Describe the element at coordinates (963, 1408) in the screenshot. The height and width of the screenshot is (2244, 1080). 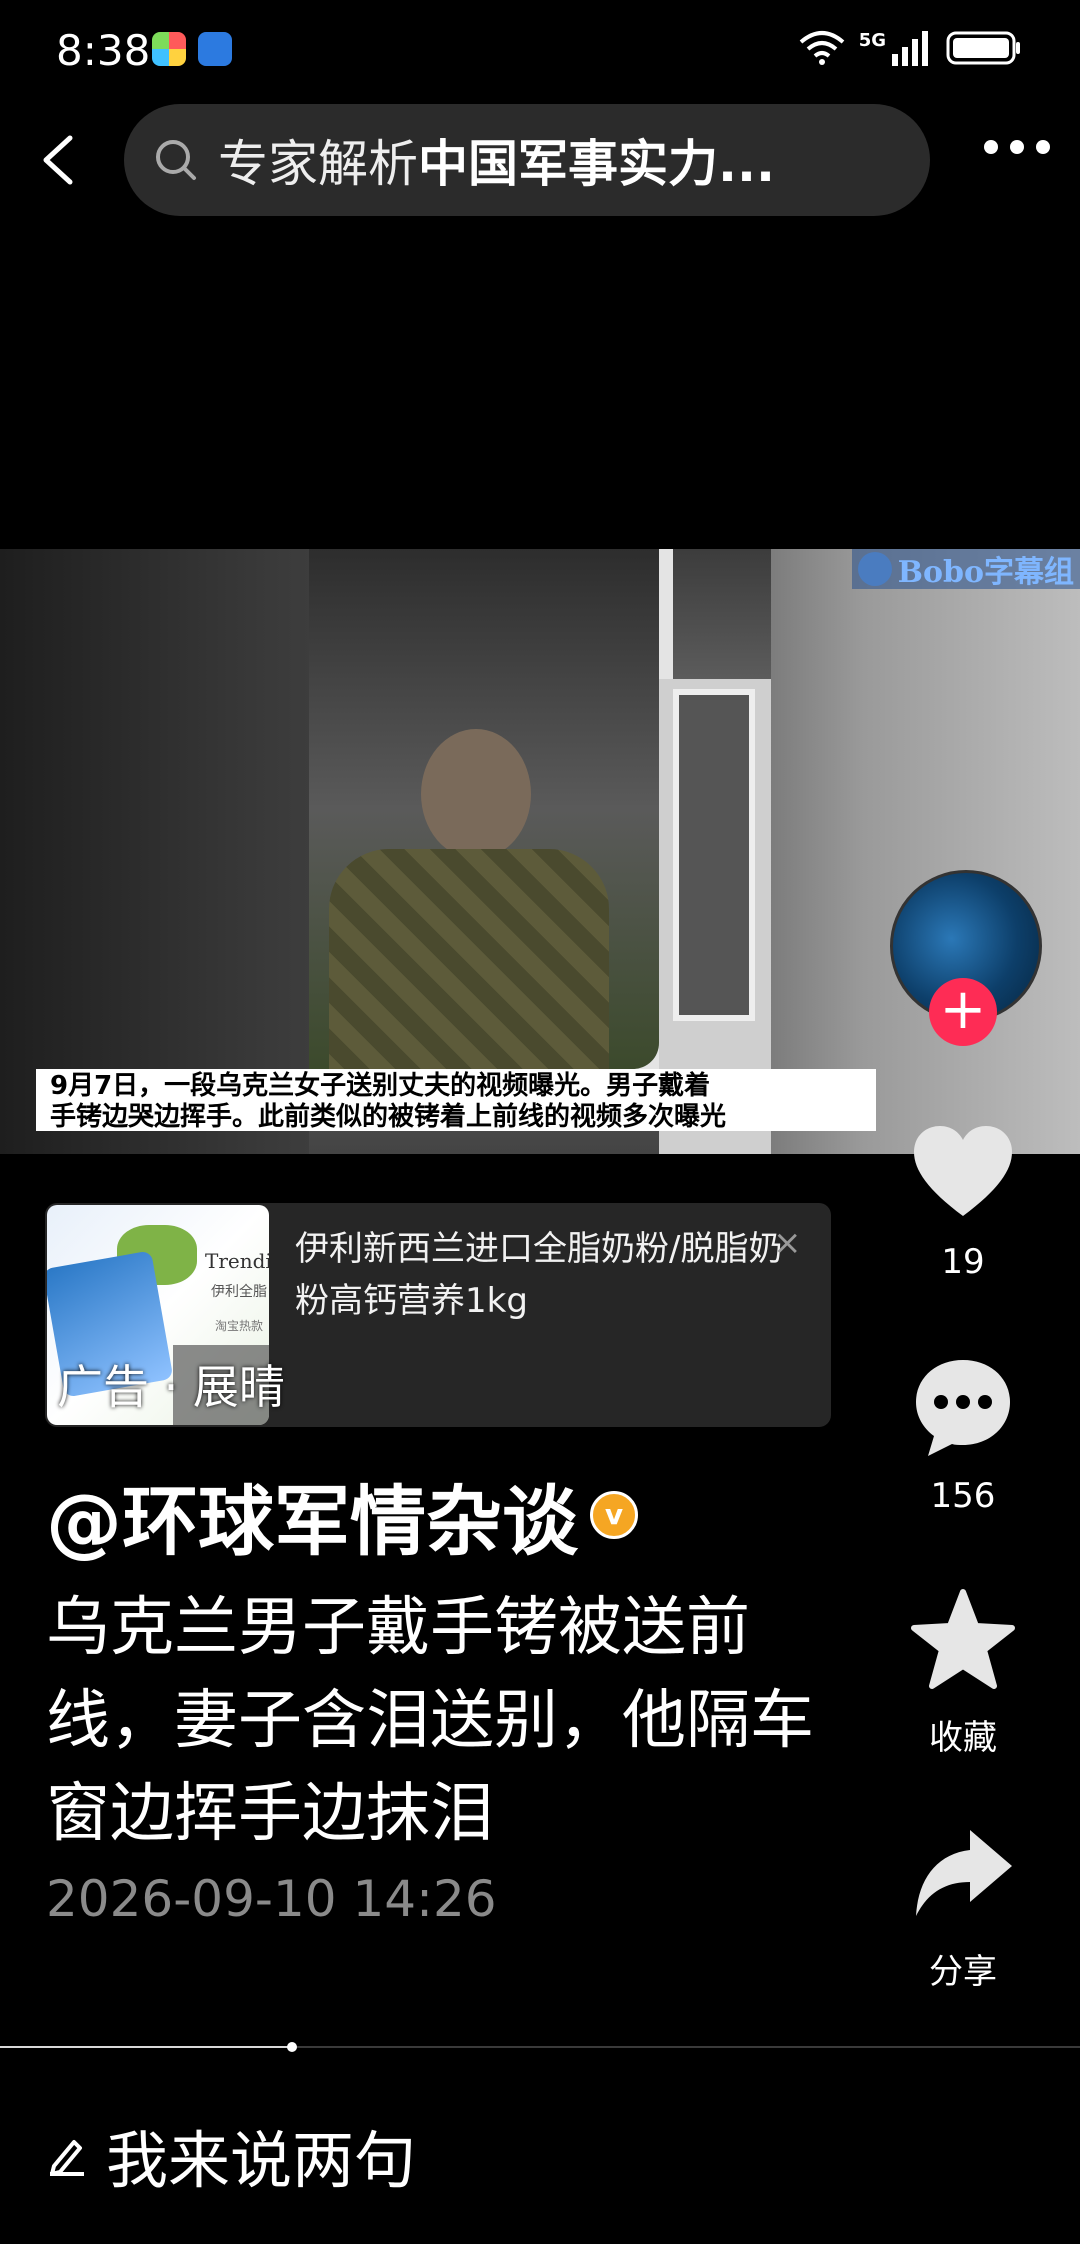
I see `comment-icon` at that location.